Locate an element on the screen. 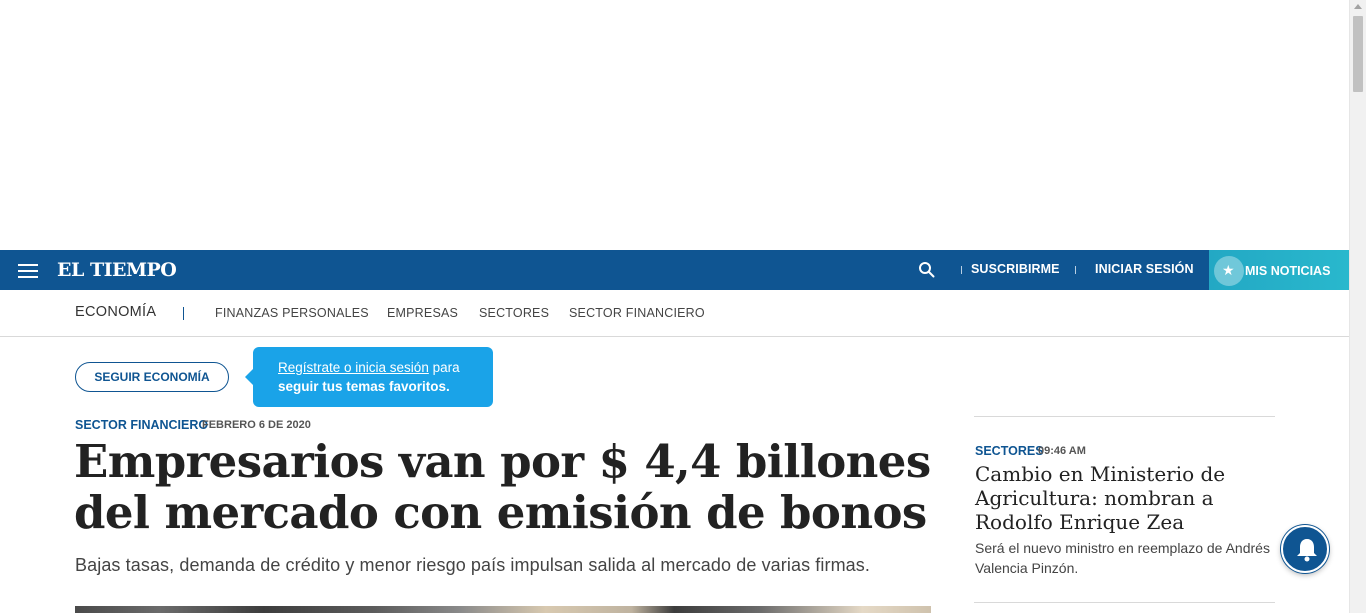 This screenshot has width=1366, height=613. site-logo: EL TIEMPO is located at coordinates (117, 270).